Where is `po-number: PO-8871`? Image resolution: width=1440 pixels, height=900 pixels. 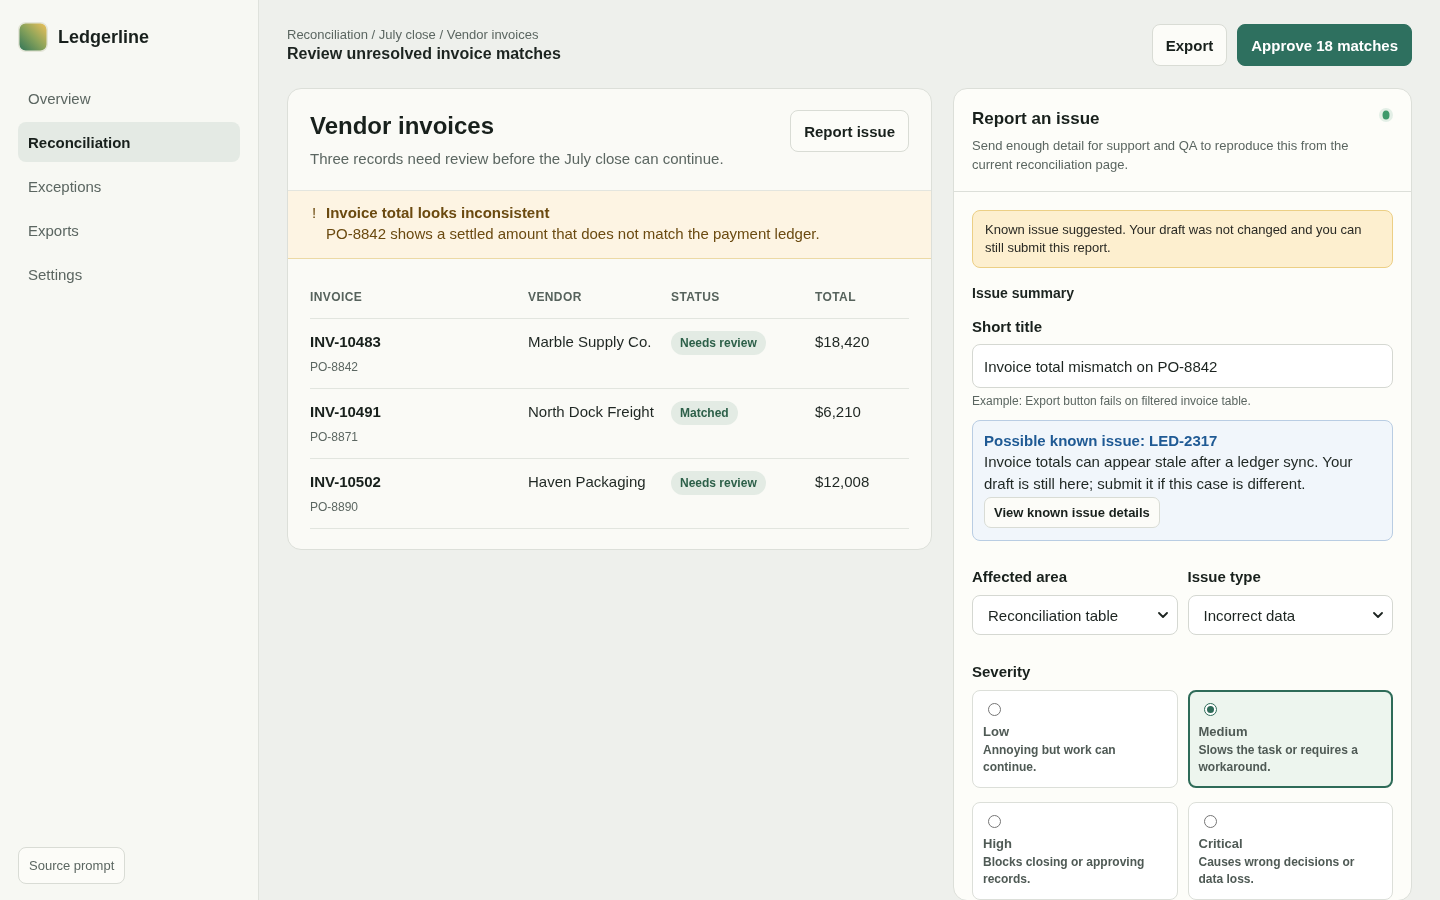
po-number: PO-8871 is located at coordinates (335, 437).